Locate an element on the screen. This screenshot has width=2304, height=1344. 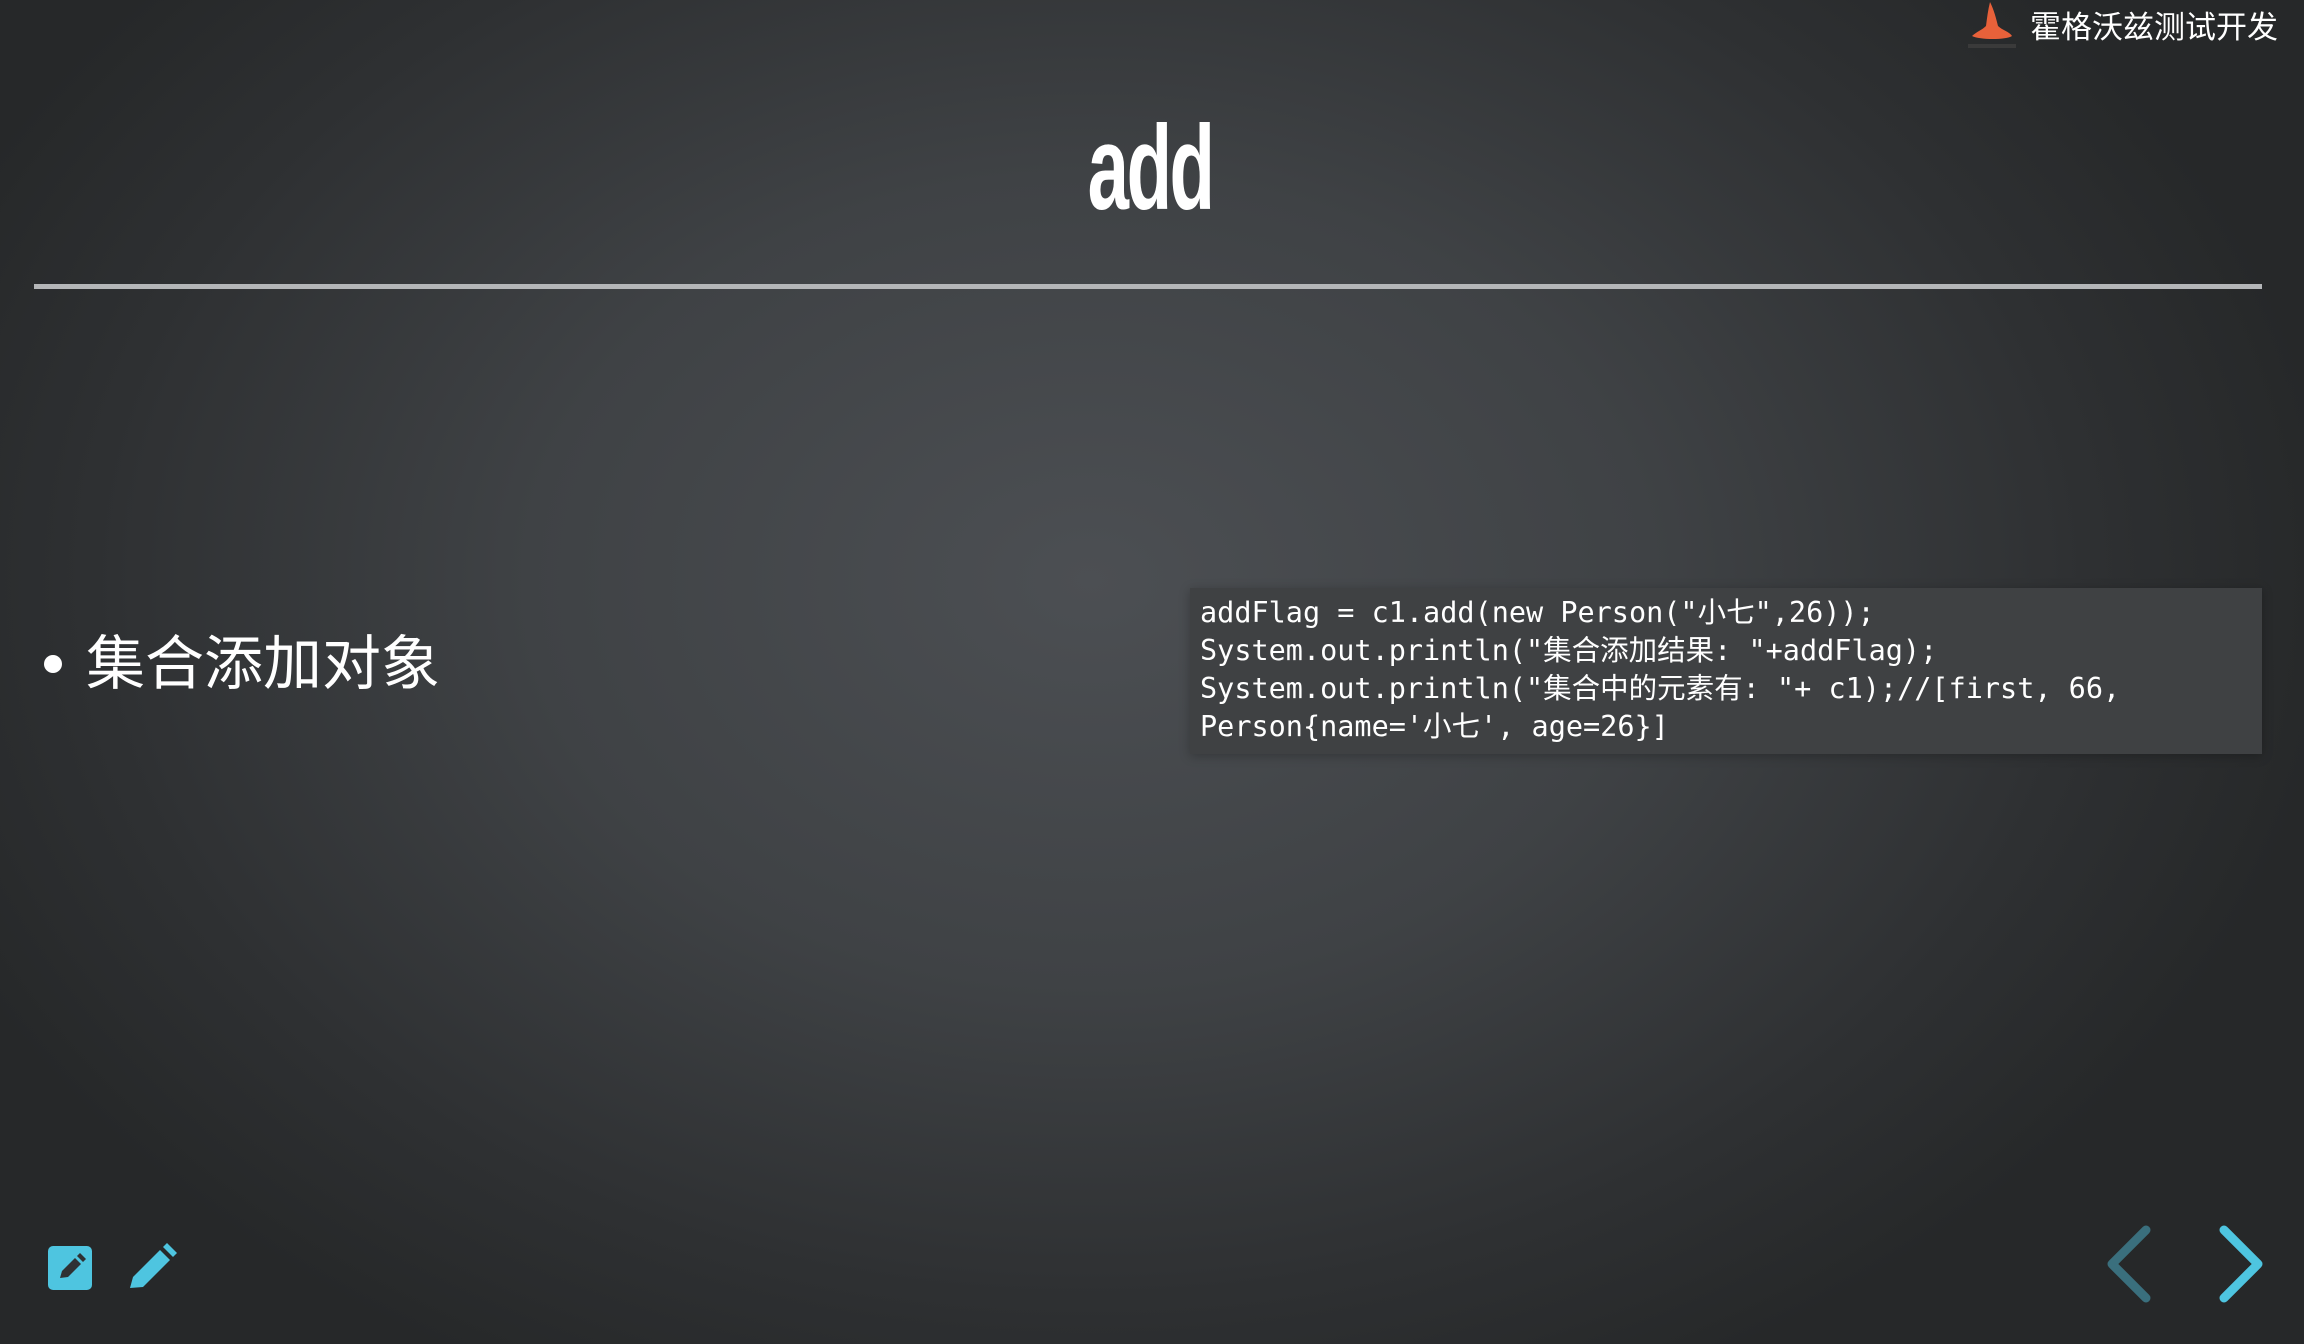
bullet-dot is located at coordinates (53, 663).